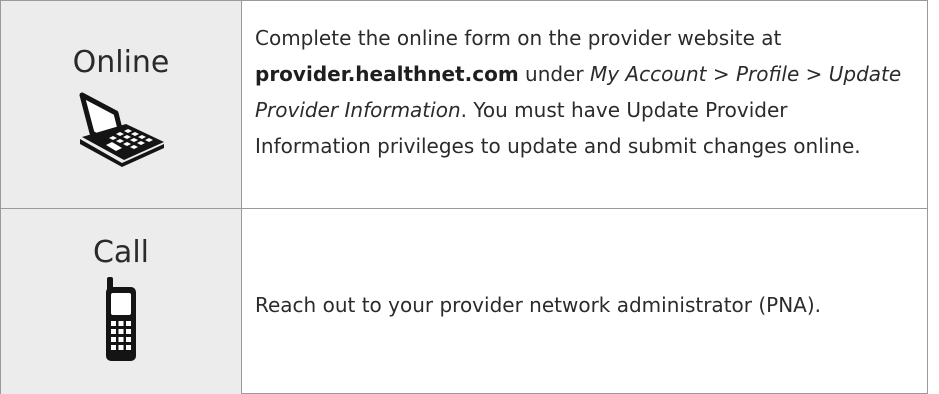  I want to click on method-label-call: Call, so click(120, 252).